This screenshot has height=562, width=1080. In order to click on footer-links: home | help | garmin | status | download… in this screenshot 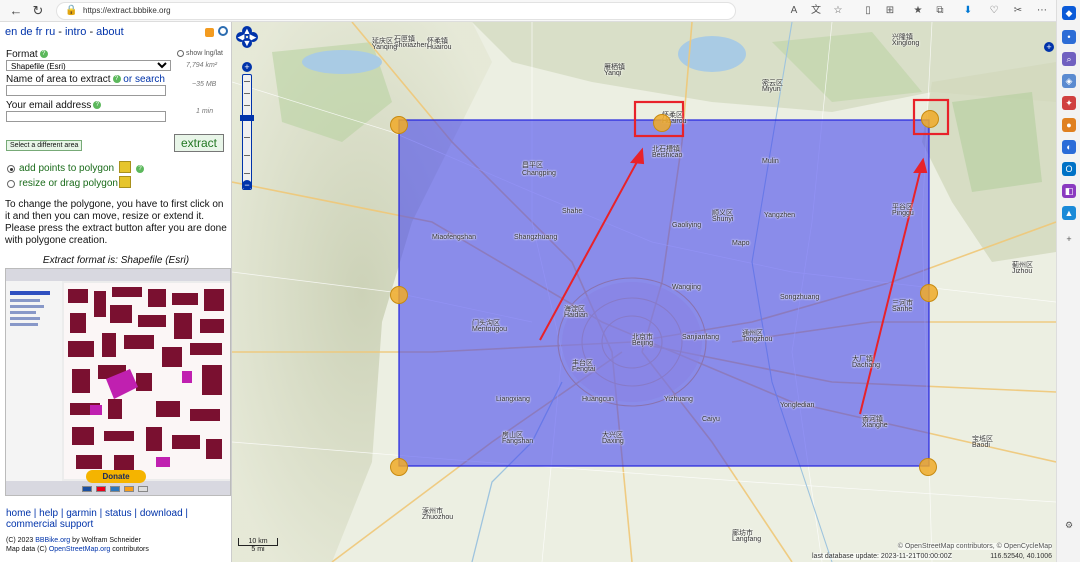, I will do `click(97, 519)`.